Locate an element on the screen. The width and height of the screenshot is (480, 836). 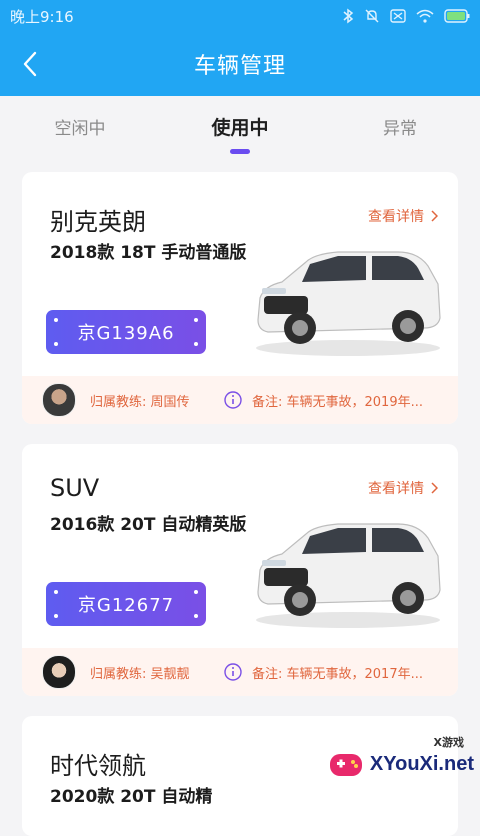
status-icons is located at coordinates (406, 16).